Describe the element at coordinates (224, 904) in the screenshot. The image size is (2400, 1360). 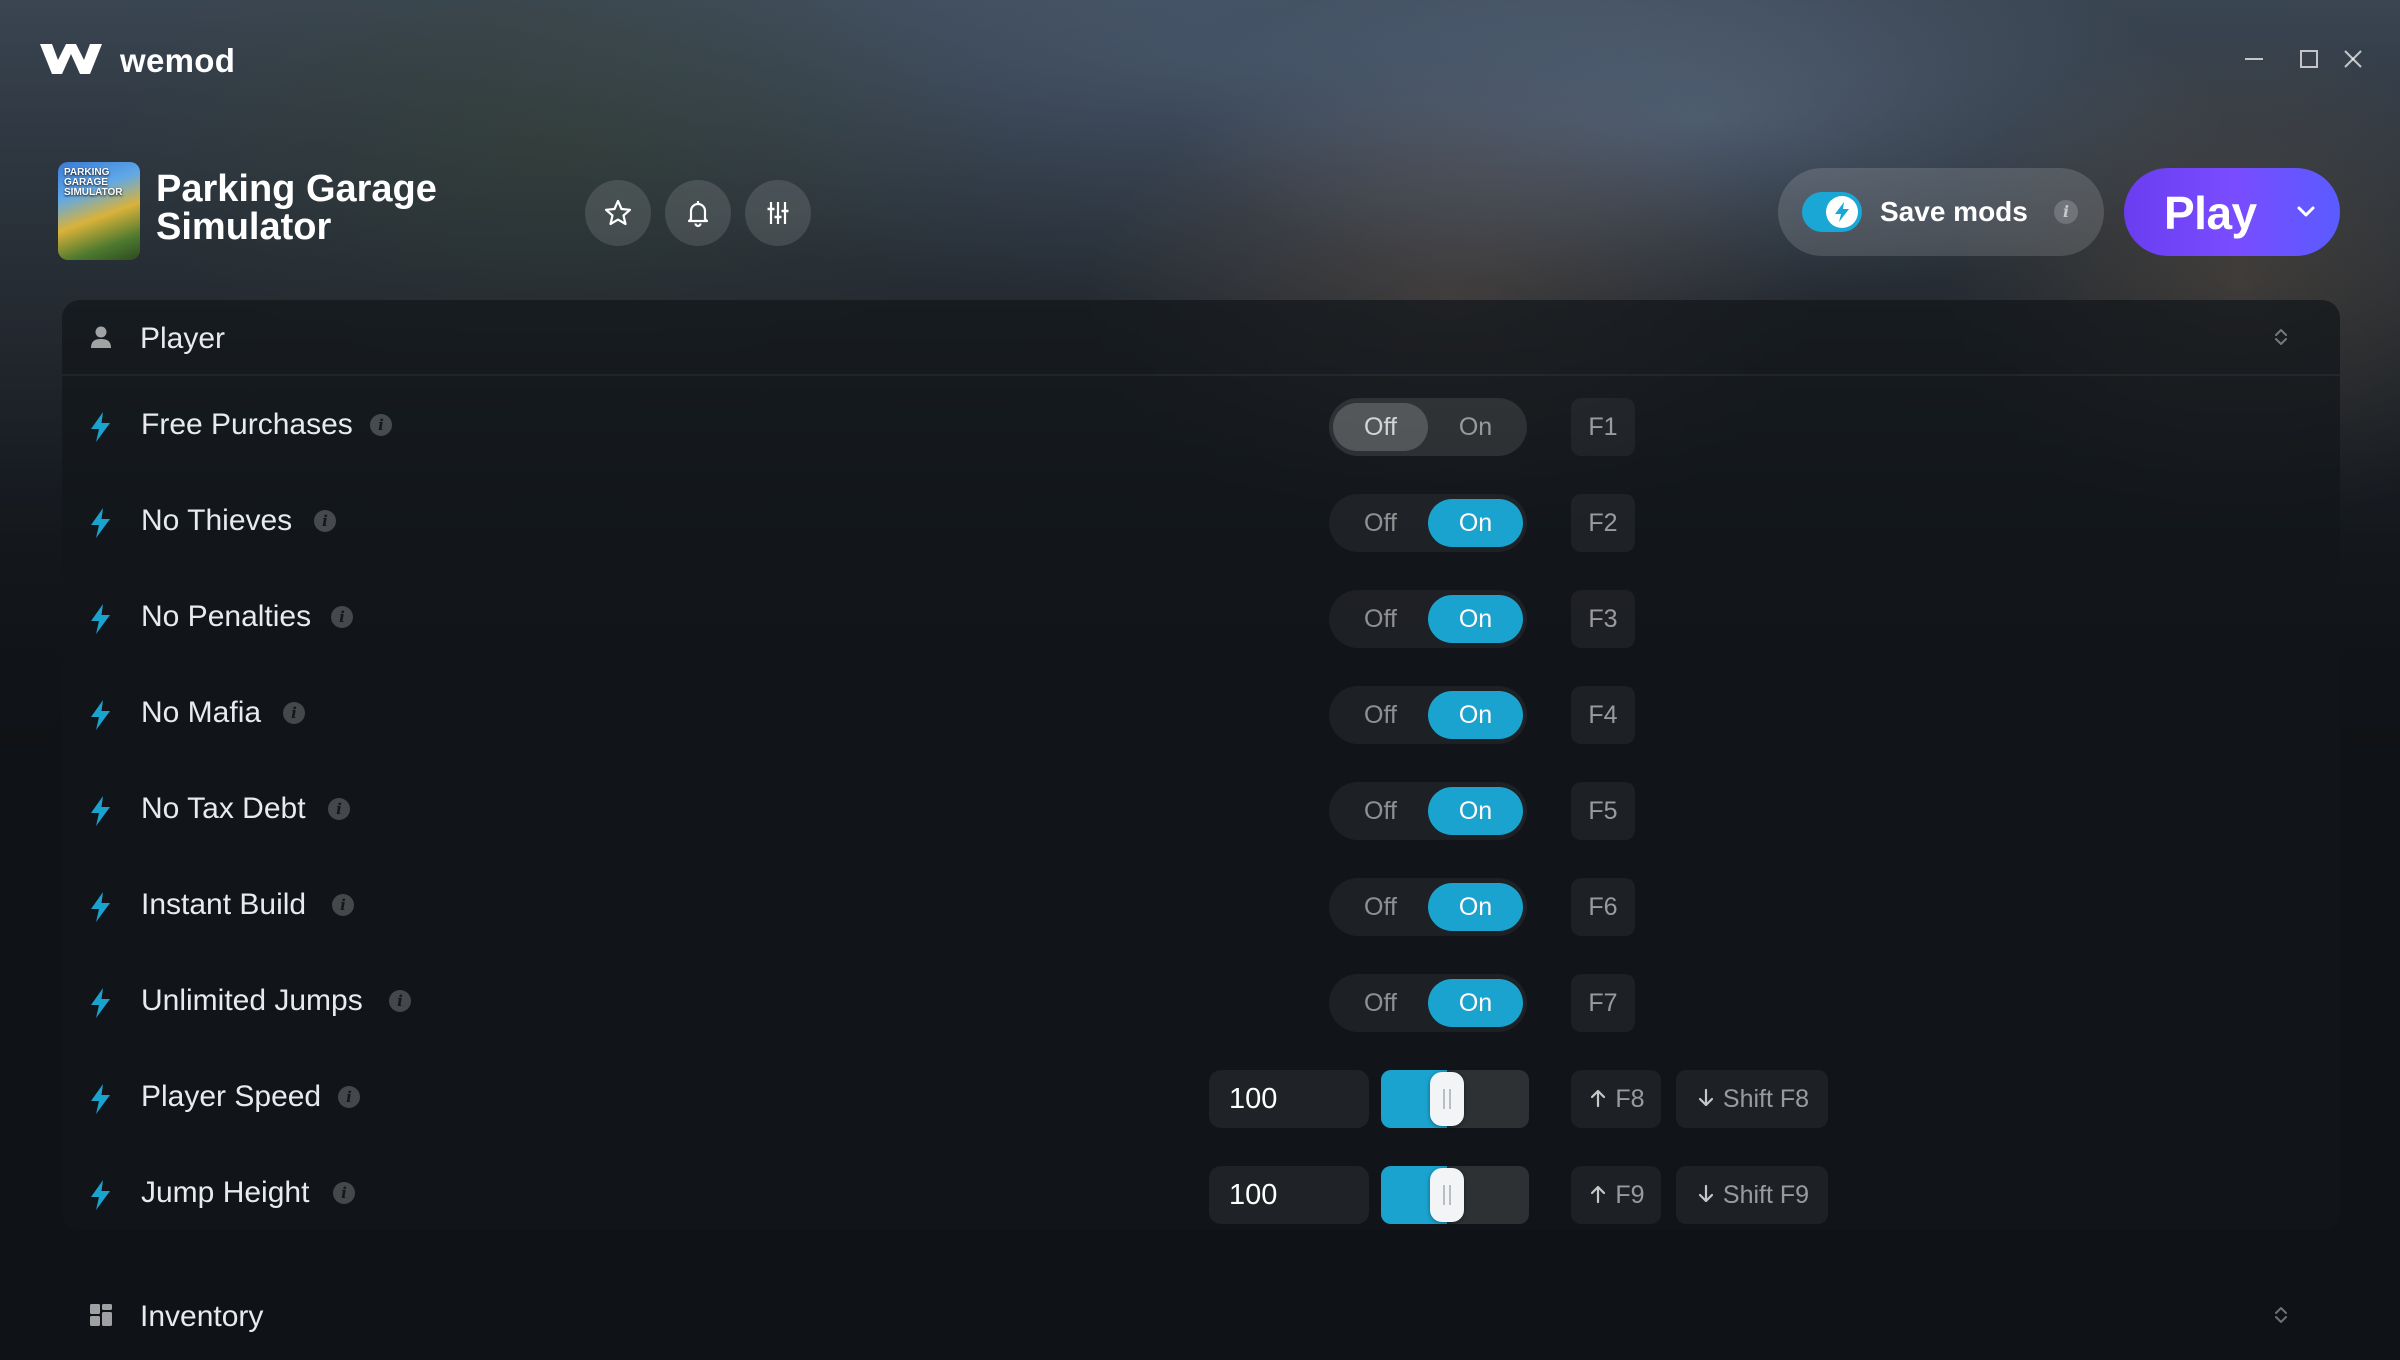
I see `mod-label: Instant Build` at that location.